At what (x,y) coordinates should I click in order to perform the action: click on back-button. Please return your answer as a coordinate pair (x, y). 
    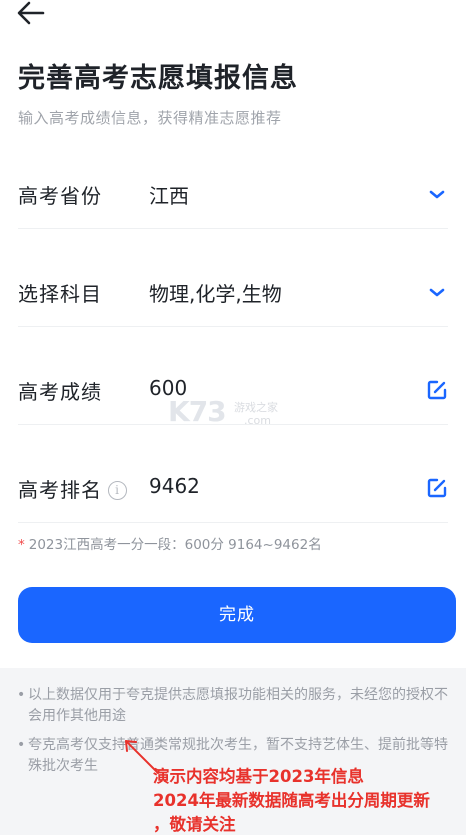
    Looking at the image, I should click on (33, 15).